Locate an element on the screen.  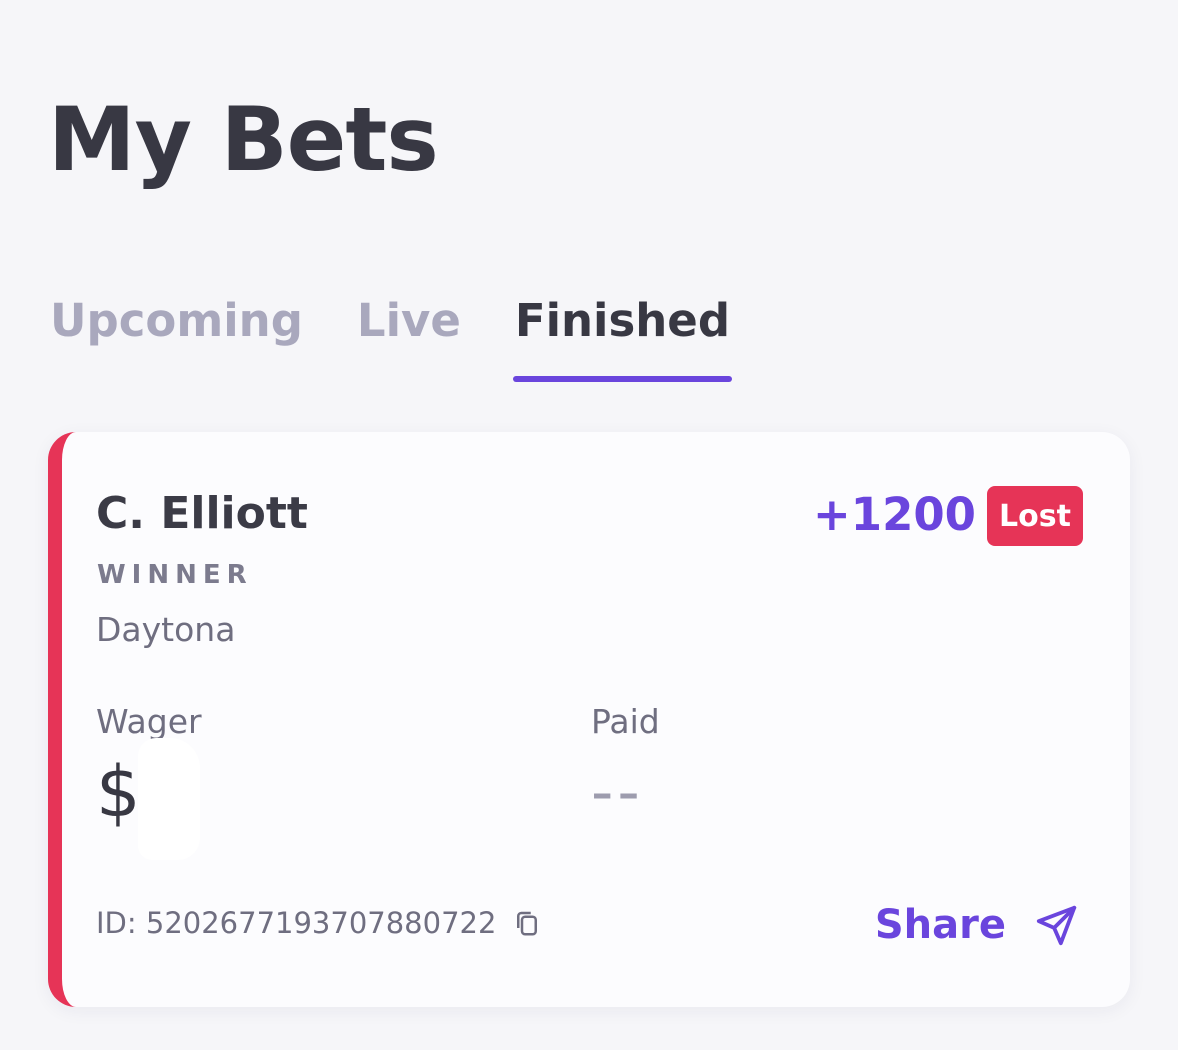
bet-event: Daytona is located at coordinates (166, 629).